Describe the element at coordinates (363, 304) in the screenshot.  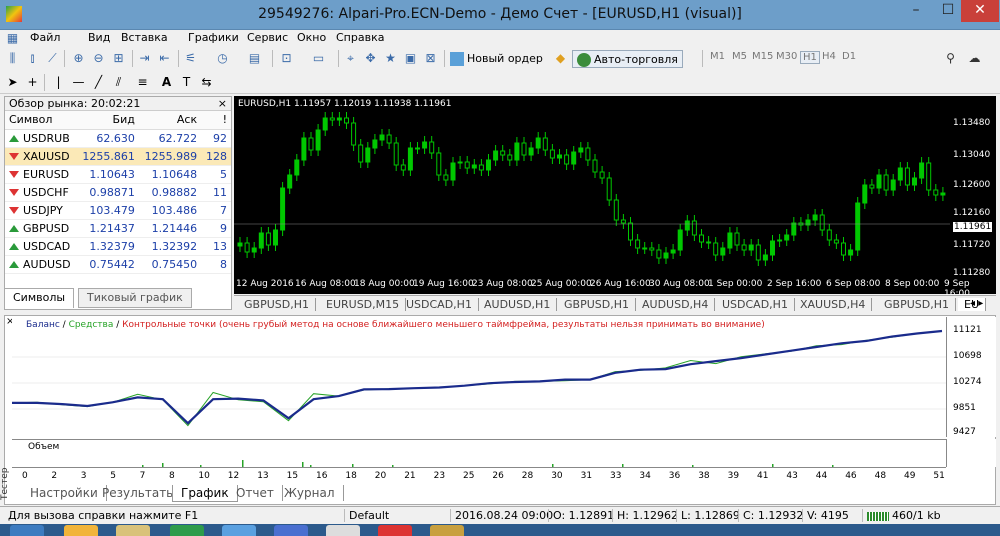
I see `chart-tab: EURUSD,M15` at that location.